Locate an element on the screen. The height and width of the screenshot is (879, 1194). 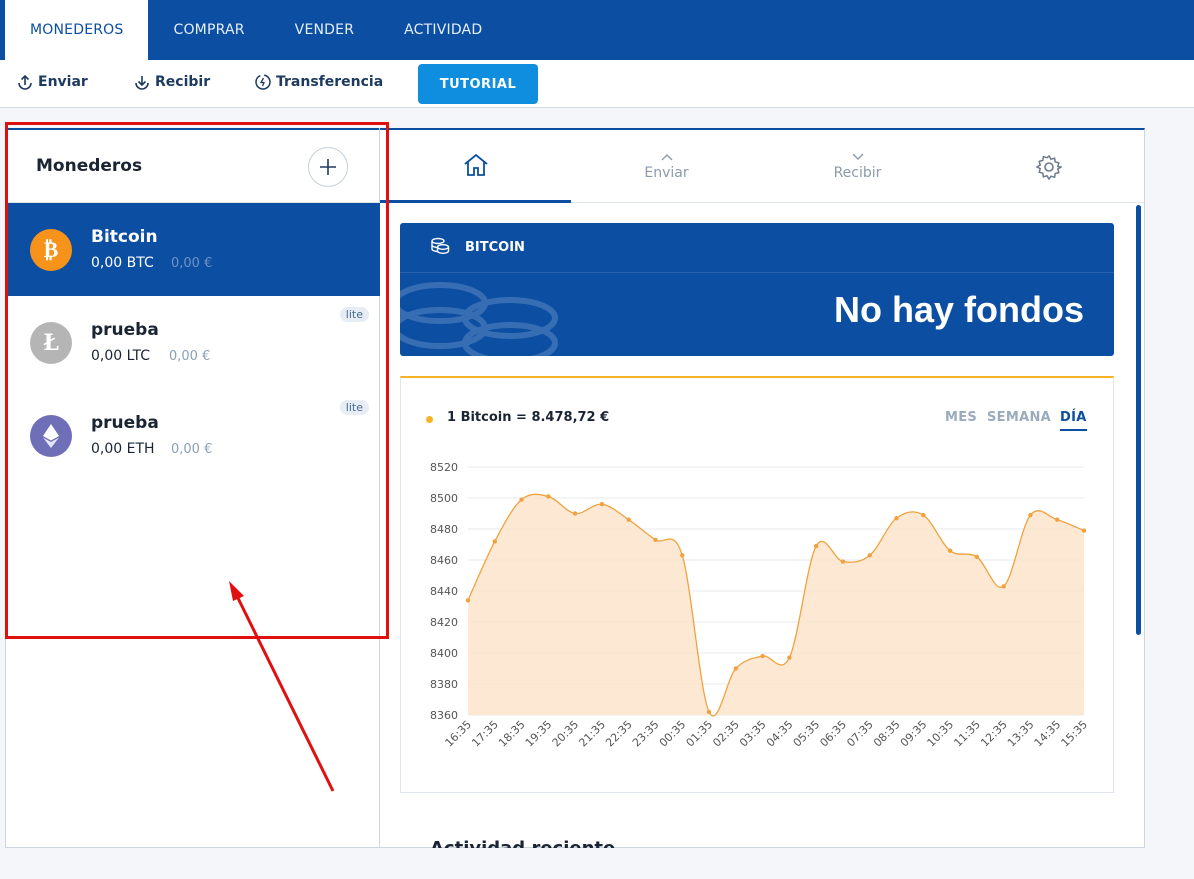
card-balance-amount: No hay fondos is located at coordinates (959, 309).